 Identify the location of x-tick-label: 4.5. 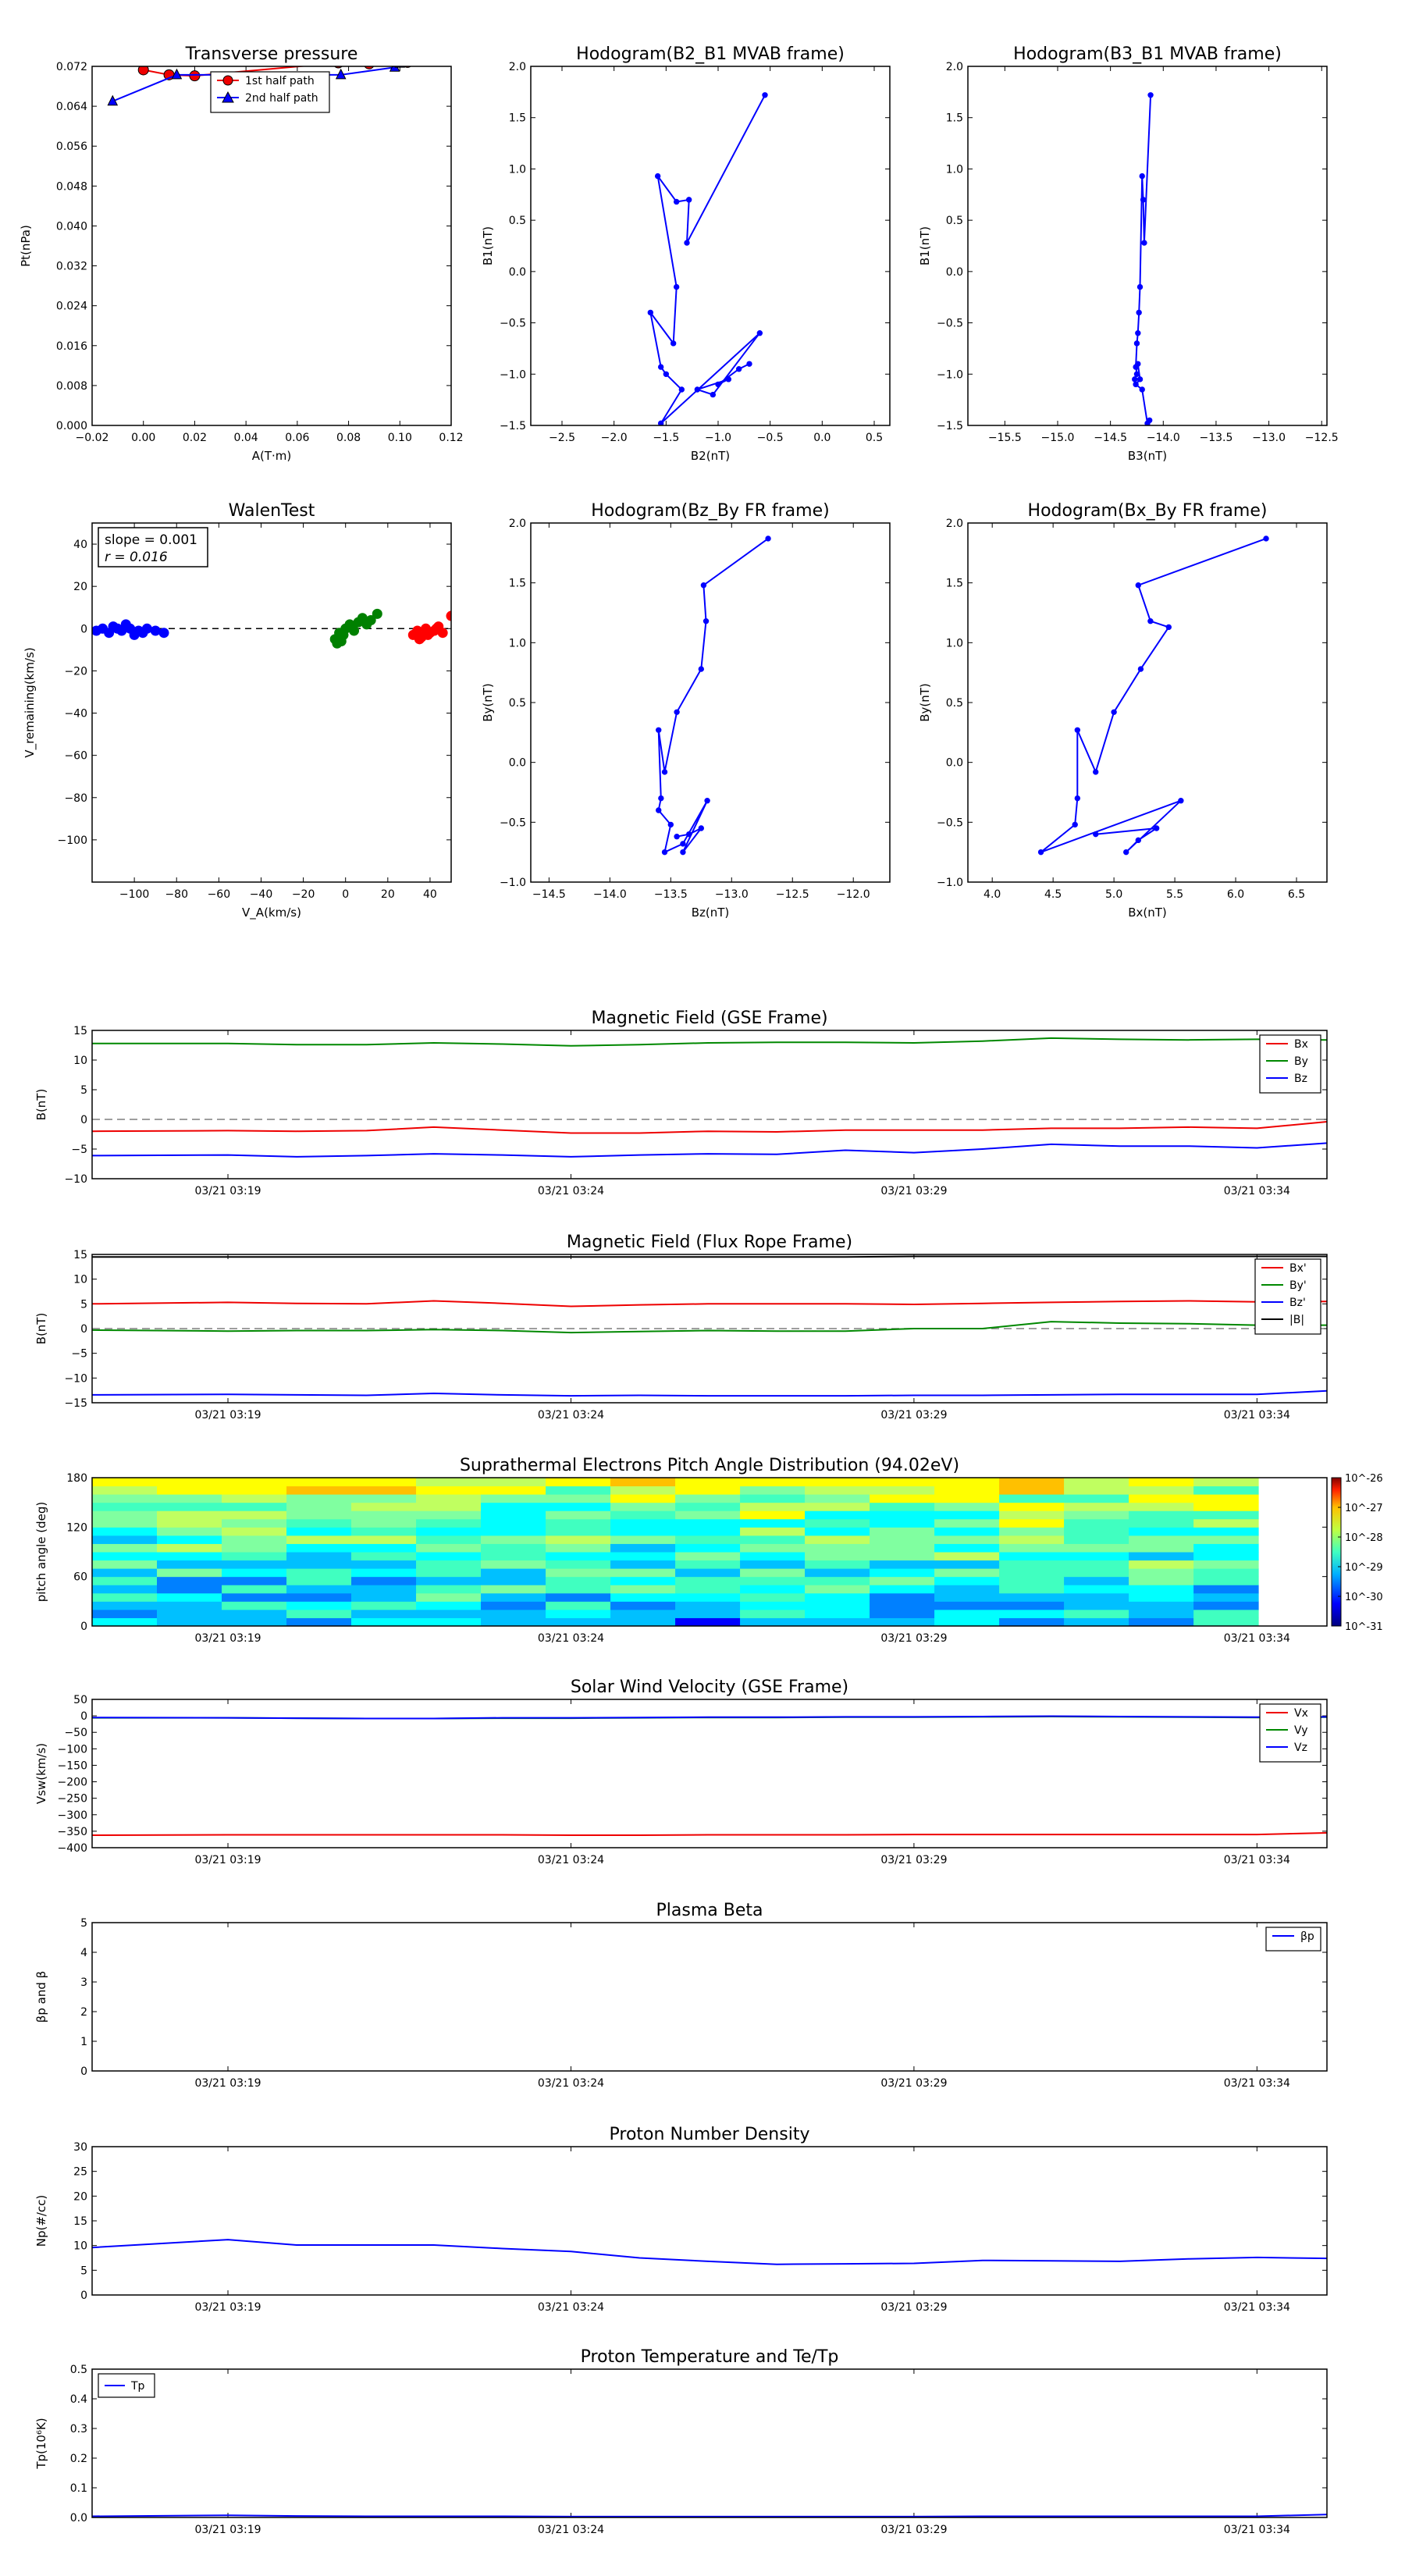
(1053, 894).